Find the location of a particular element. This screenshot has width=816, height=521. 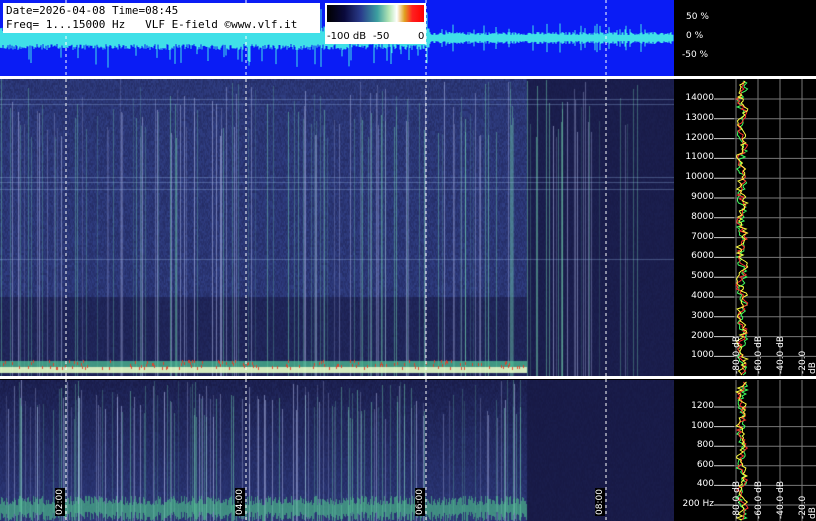

time-label: 04:00 is located at coordinates (240, 502).